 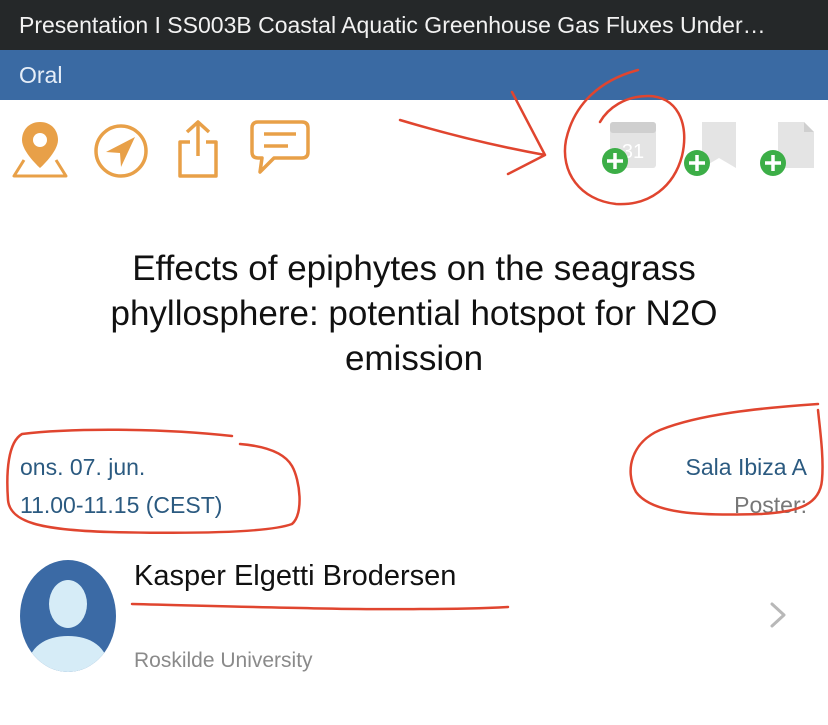 I want to click on map-pin-icon, so click(x=40, y=149).